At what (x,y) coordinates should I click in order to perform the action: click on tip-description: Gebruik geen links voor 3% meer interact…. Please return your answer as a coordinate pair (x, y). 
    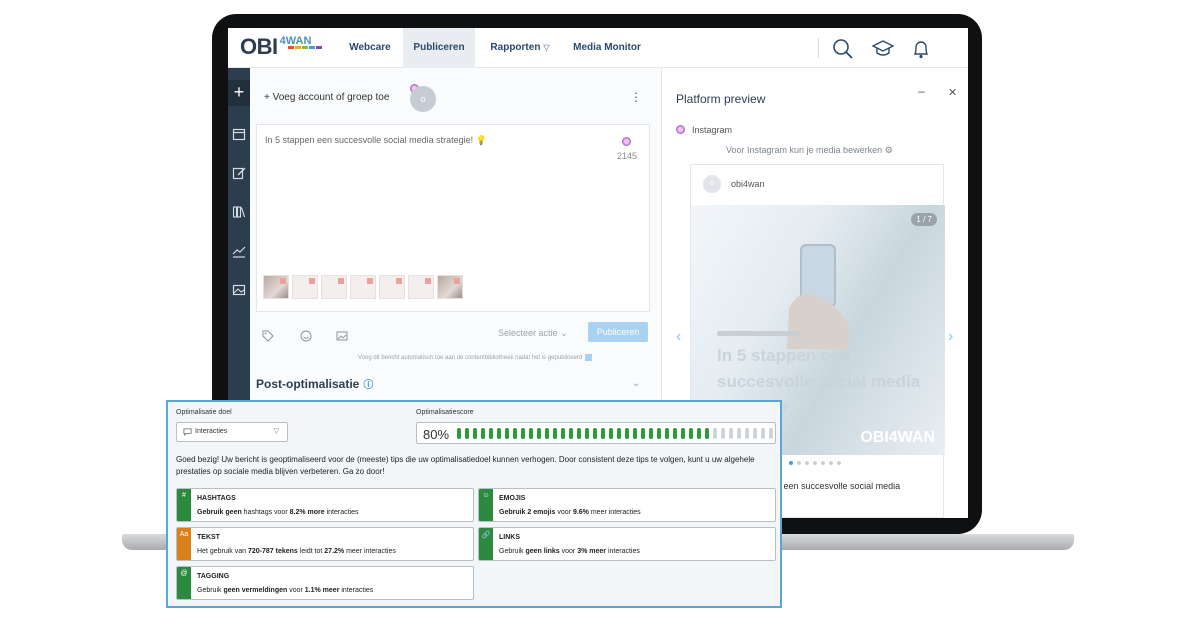
    Looking at the image, I should click on (569, 551).